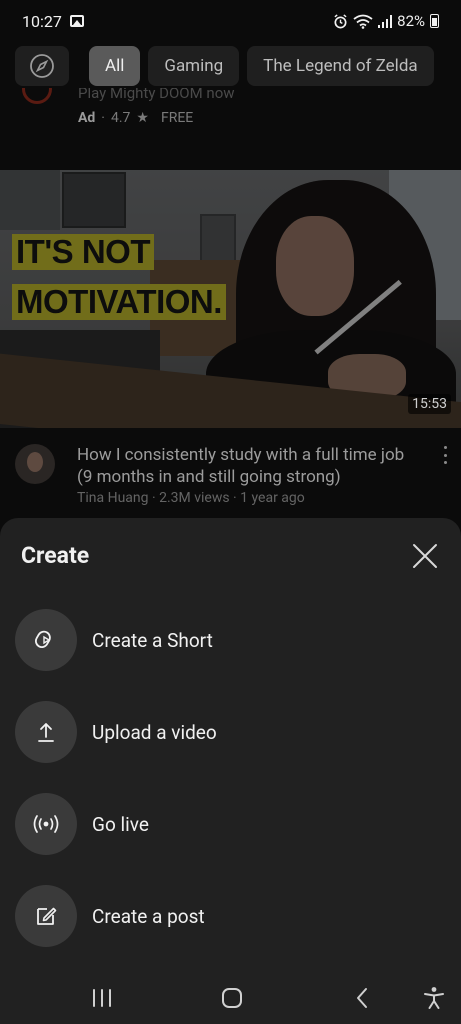  Describe the element at coordinates (411, 21) in the screenshot. I see `battery-percent: 82%` at that location.